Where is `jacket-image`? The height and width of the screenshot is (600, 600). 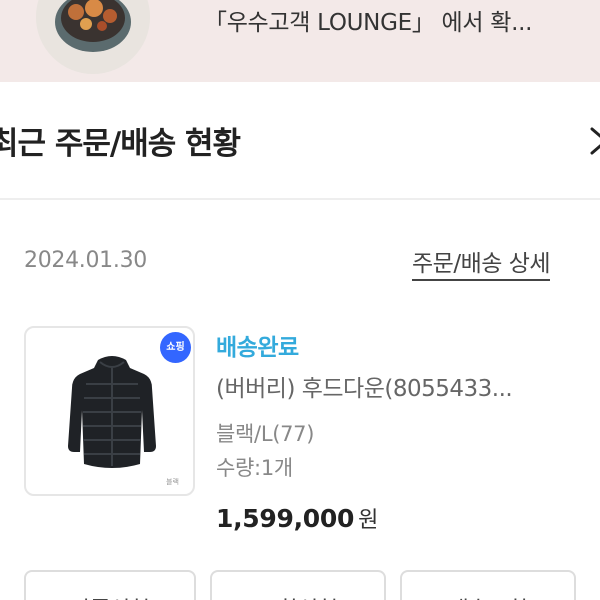
jacket-image is located at coordinates (112, 412).